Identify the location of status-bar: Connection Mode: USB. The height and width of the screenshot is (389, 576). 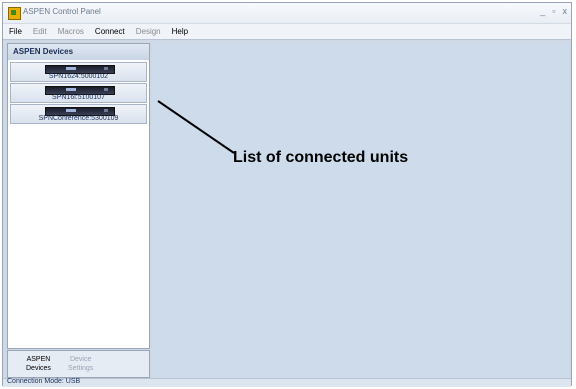
(287, 382).